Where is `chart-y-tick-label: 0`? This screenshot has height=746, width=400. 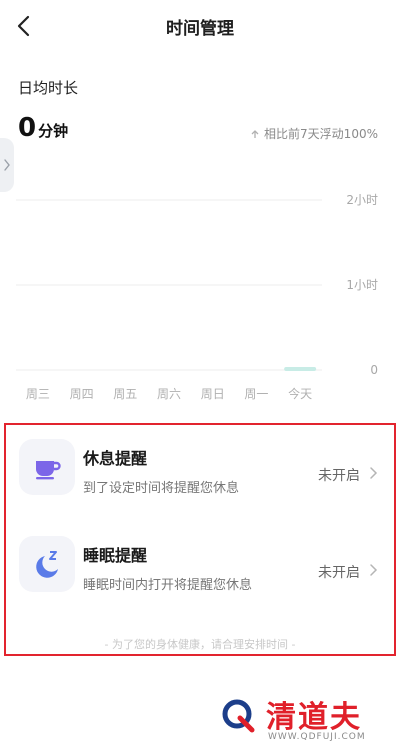
chart-y-tick-label: 0 is located at coordinates (374, 370).